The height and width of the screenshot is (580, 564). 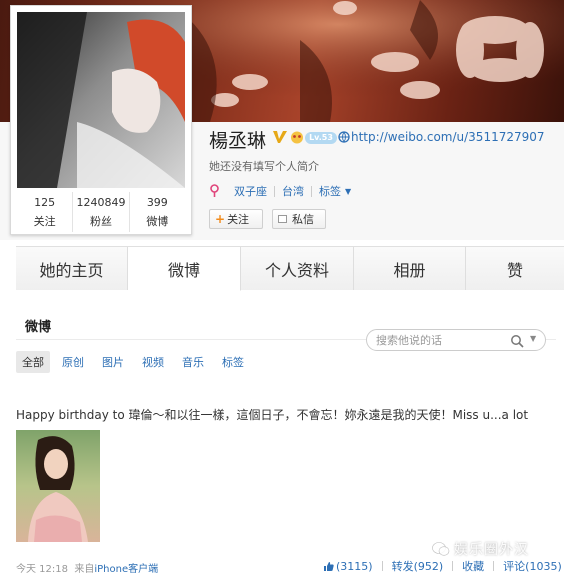 What do you see at coordinates (139, 361) in the screenshot?
I see `post-filters: 全部 原创 图片 视频 音乐 标签` at bounding box center [139, 361].